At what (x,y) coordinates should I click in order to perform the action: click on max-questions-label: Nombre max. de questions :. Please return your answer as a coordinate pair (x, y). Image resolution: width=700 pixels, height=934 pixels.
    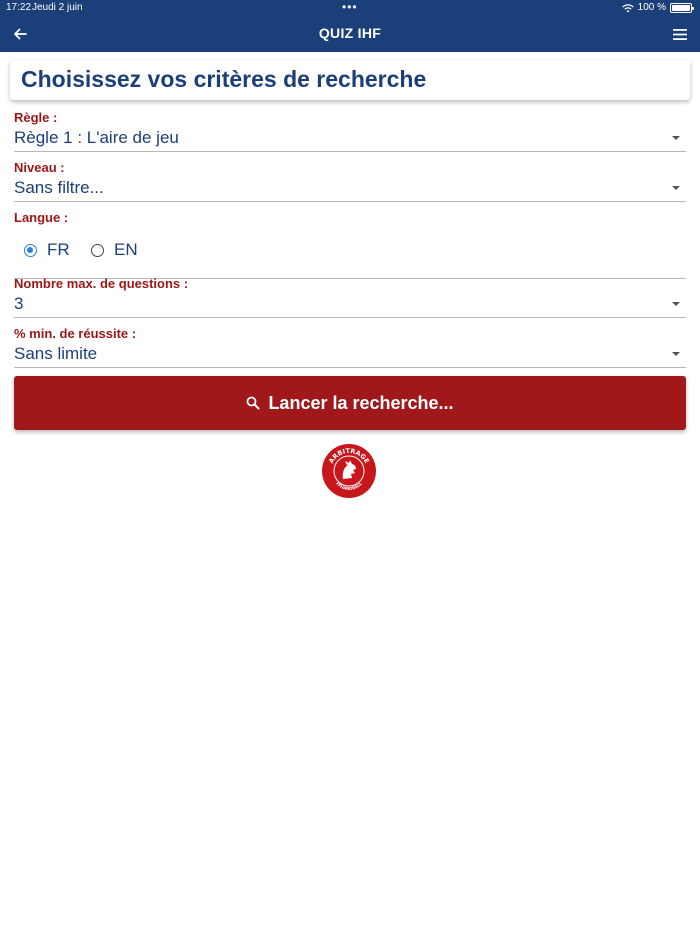
    Looking at the image, I should click on (101, 283).